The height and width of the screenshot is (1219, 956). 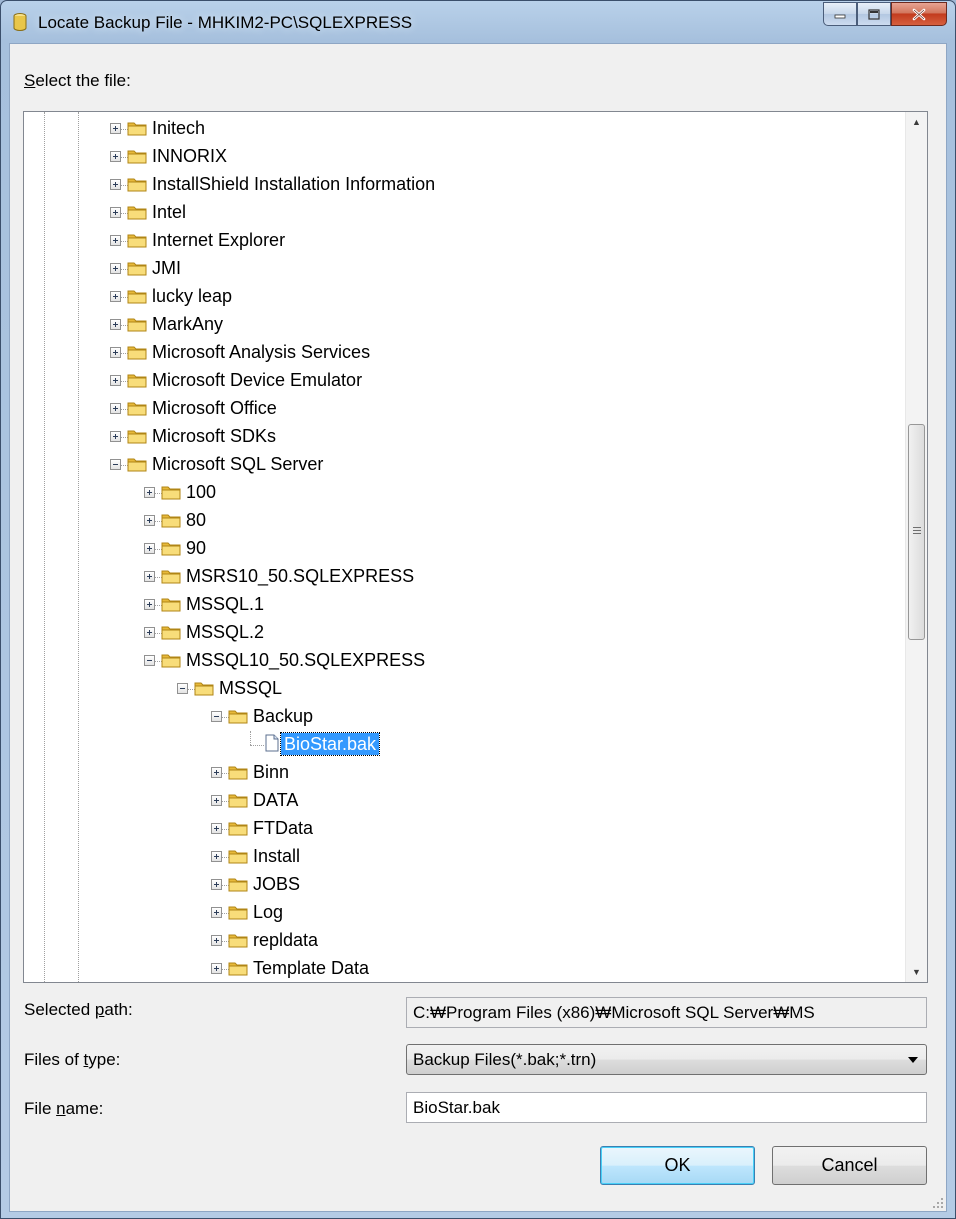 I want to click on grip-icon, so click(x=917, y=531).